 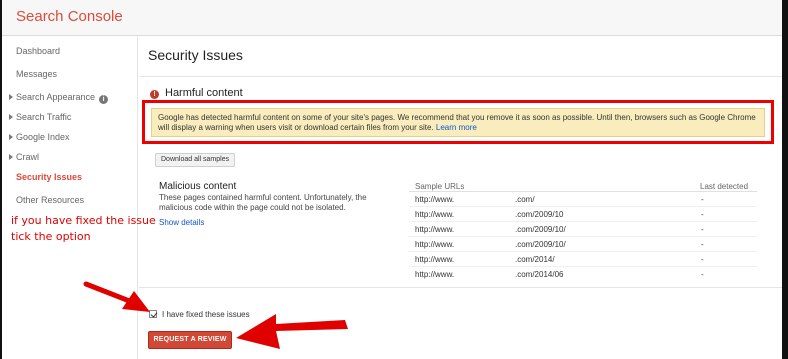 I want to click on checkbox-label: I have fixed these issues, so click(x=206, y=314).